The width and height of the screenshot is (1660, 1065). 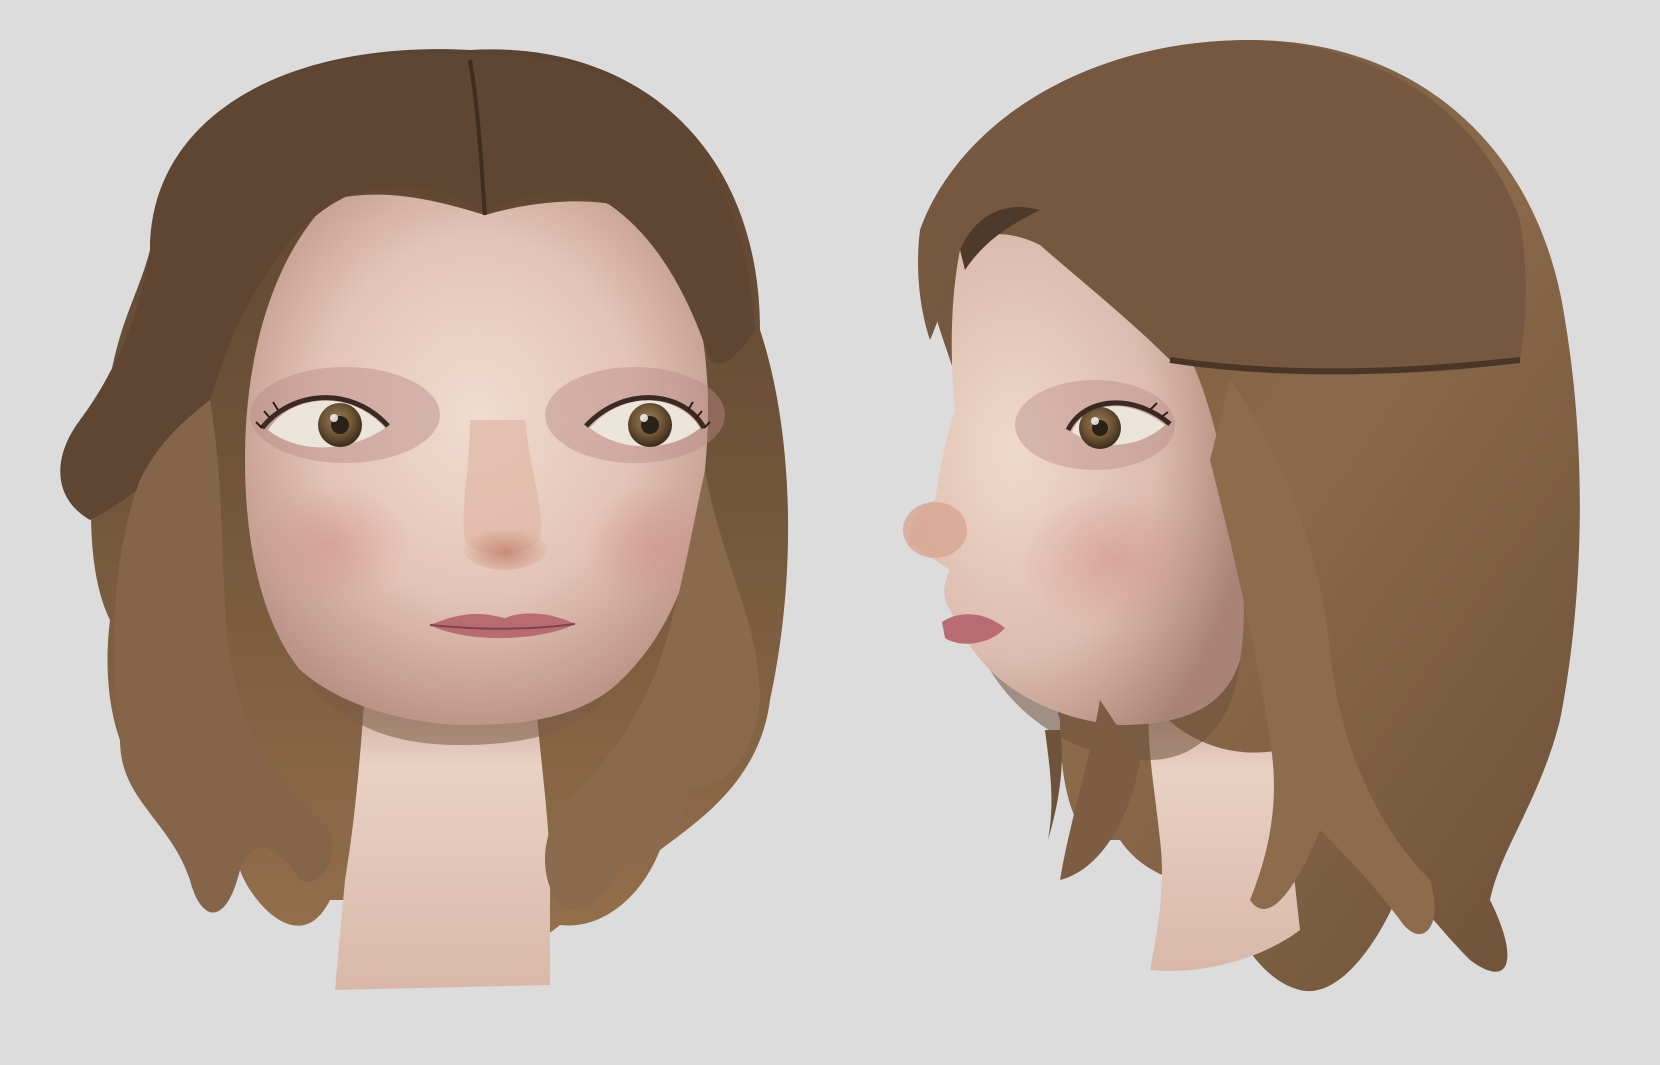 I want to click on side-nose, so click(x=935, y=530).